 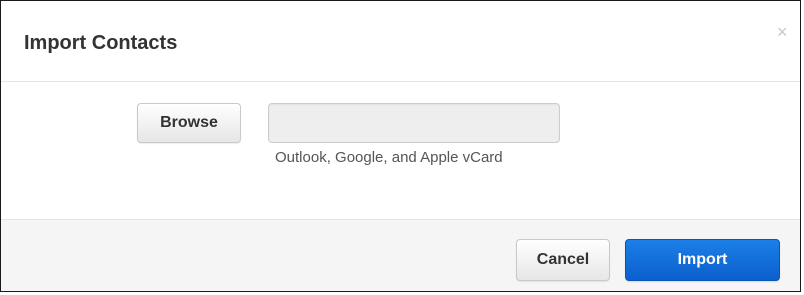 What do you see at coordinates (563, 260) in the screenshot?
I see `cancel-button: Cancel` at bounding box center [563, 260].